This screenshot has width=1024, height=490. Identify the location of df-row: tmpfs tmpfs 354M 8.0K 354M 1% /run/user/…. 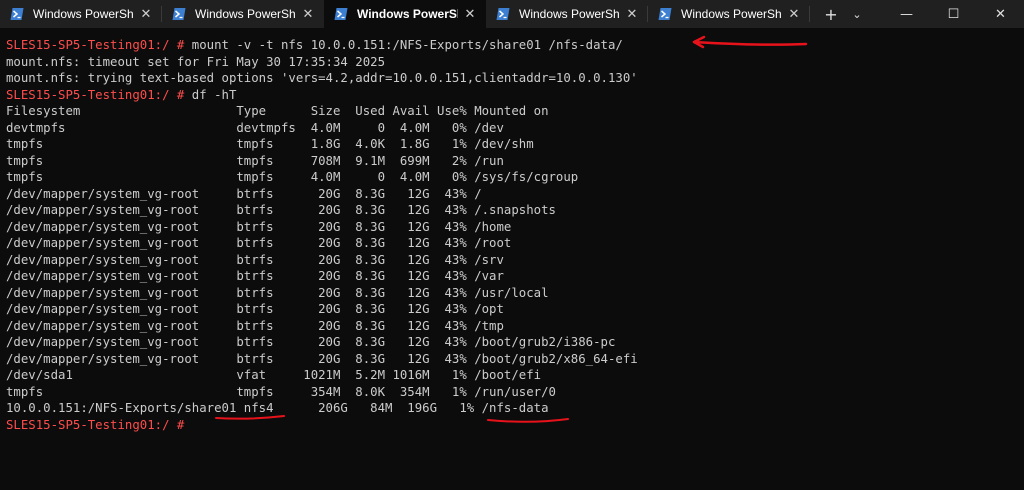
(281, 391).